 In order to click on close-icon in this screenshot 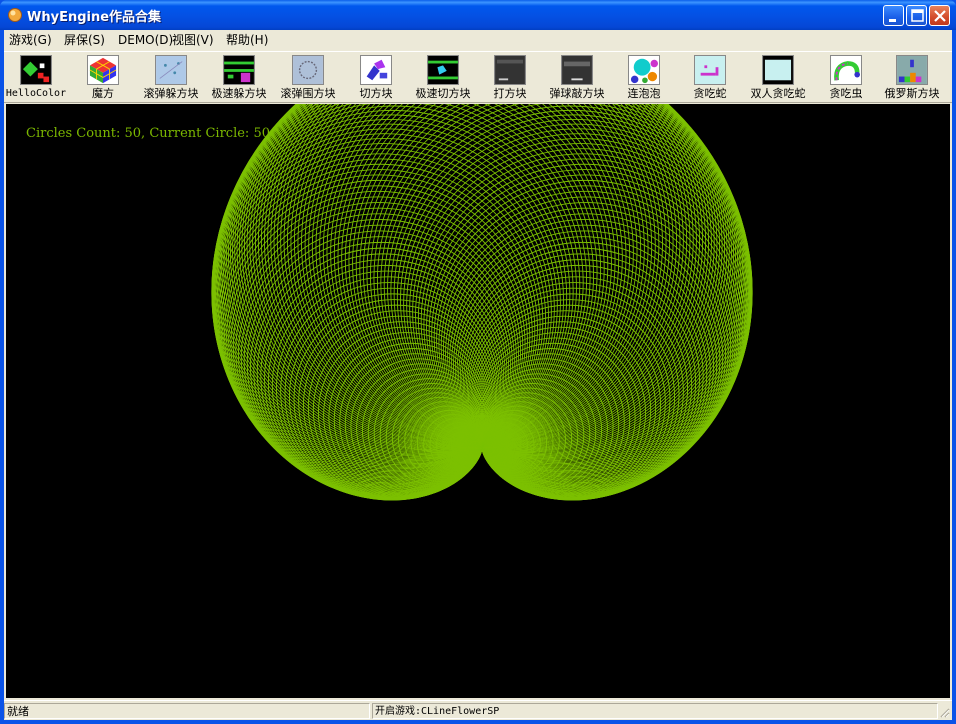, I will do `click(940, 16)`.